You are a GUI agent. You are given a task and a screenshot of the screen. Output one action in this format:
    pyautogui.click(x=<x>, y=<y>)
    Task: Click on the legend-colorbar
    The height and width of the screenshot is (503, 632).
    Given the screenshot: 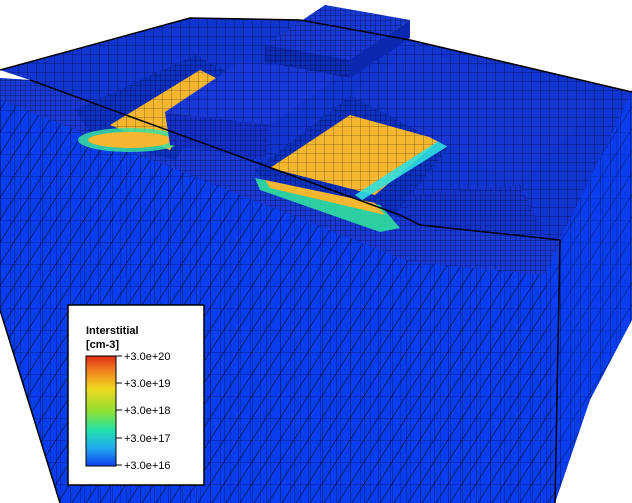 What is the action you would take?
    pyautogui.click(x=101, y=411)
    